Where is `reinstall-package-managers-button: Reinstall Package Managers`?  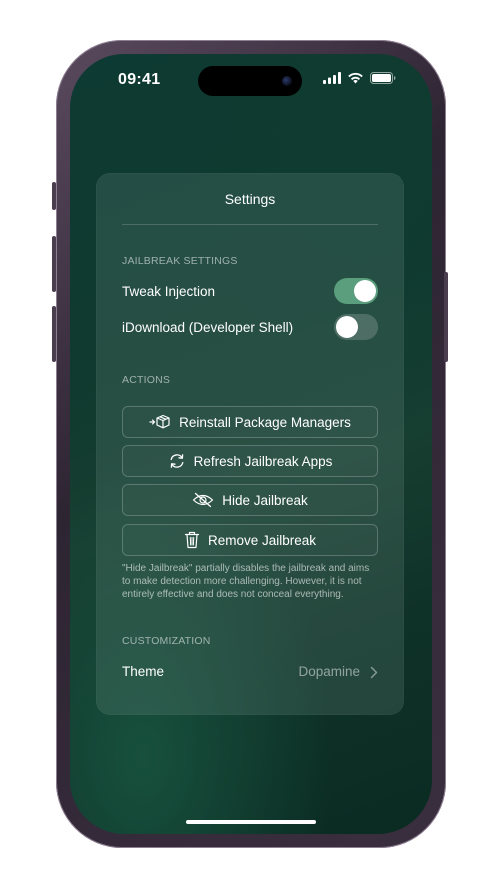 reinstall-package-managers-button: Reinstall Package Managers is located at coordinates (250, 422).